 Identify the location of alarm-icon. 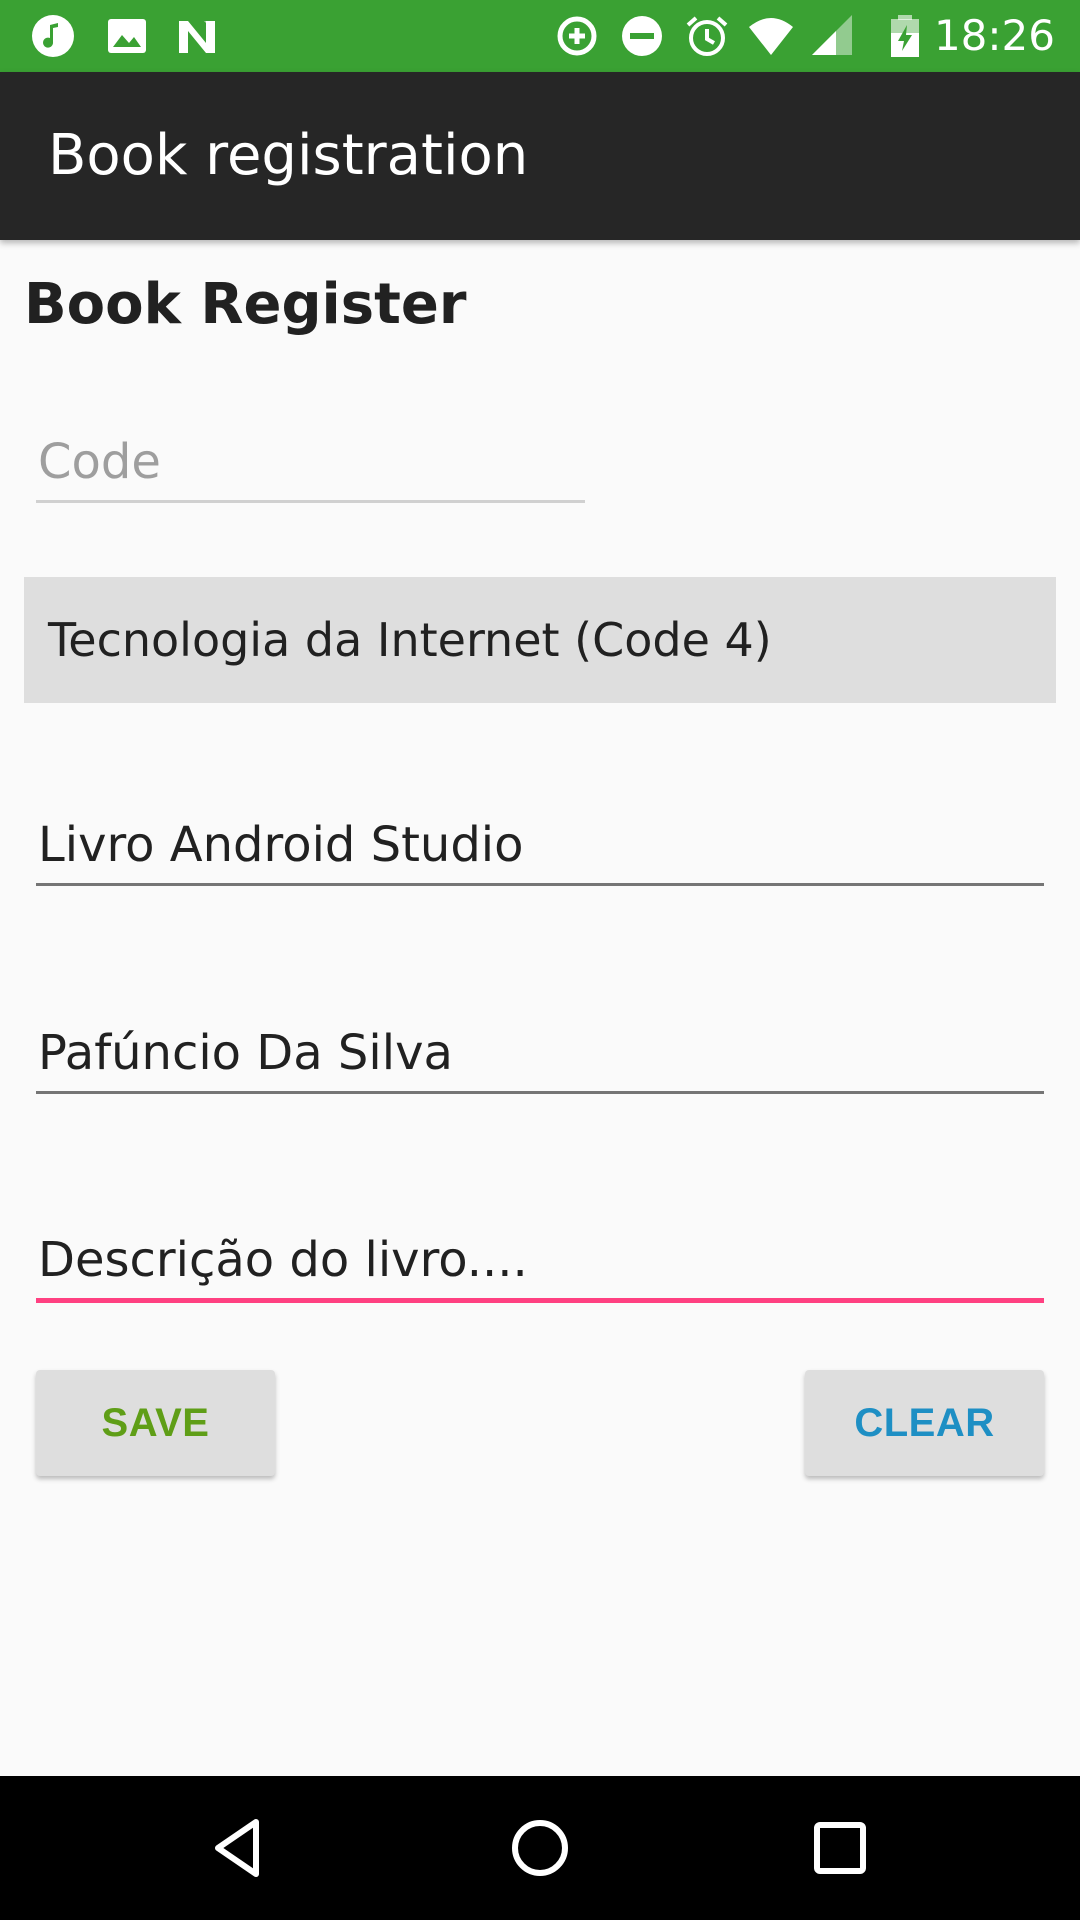
(707, 36).